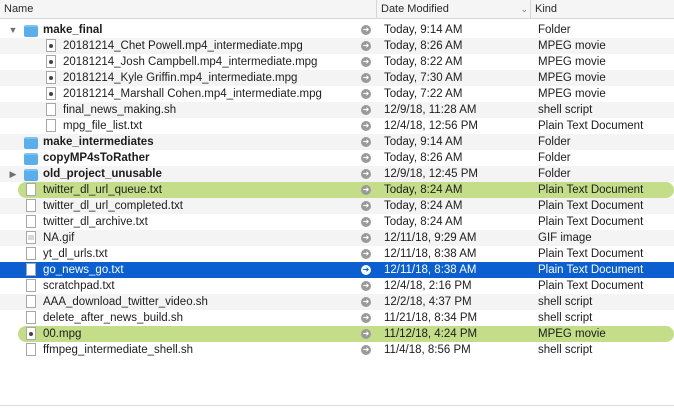  Describe the element at coordinates (73, 30) in the screenshot. I see `file-name: make_final` at that location.